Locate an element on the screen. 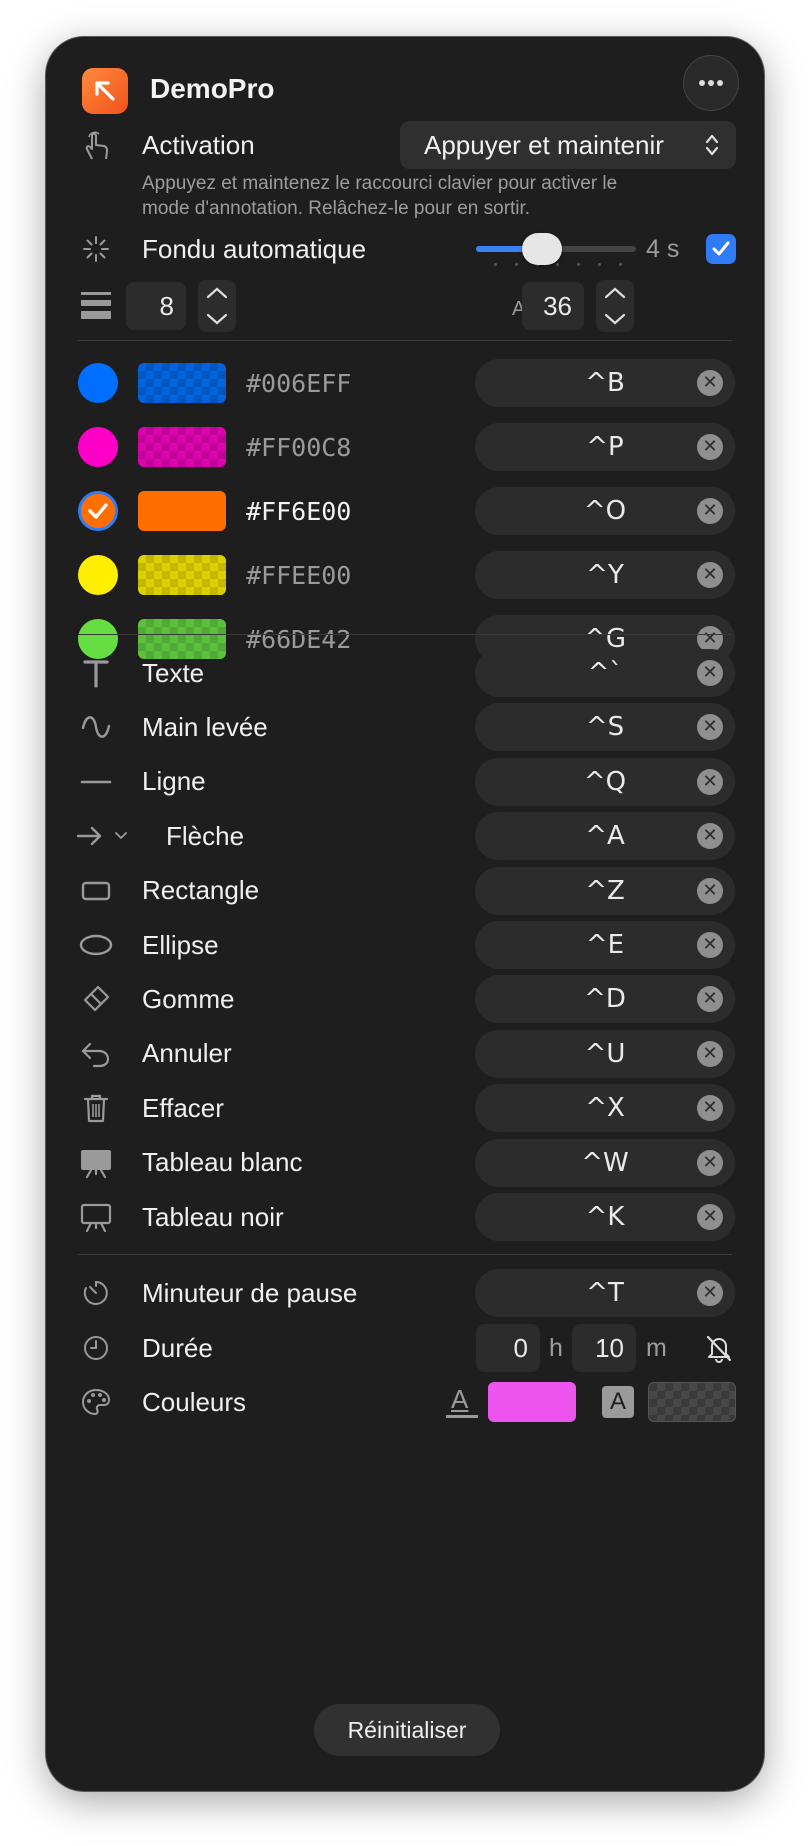 This screenshot has width=812, height=1846. color-row: #FFEE00 ^Y ✕ is located at coordinates (405, 575).